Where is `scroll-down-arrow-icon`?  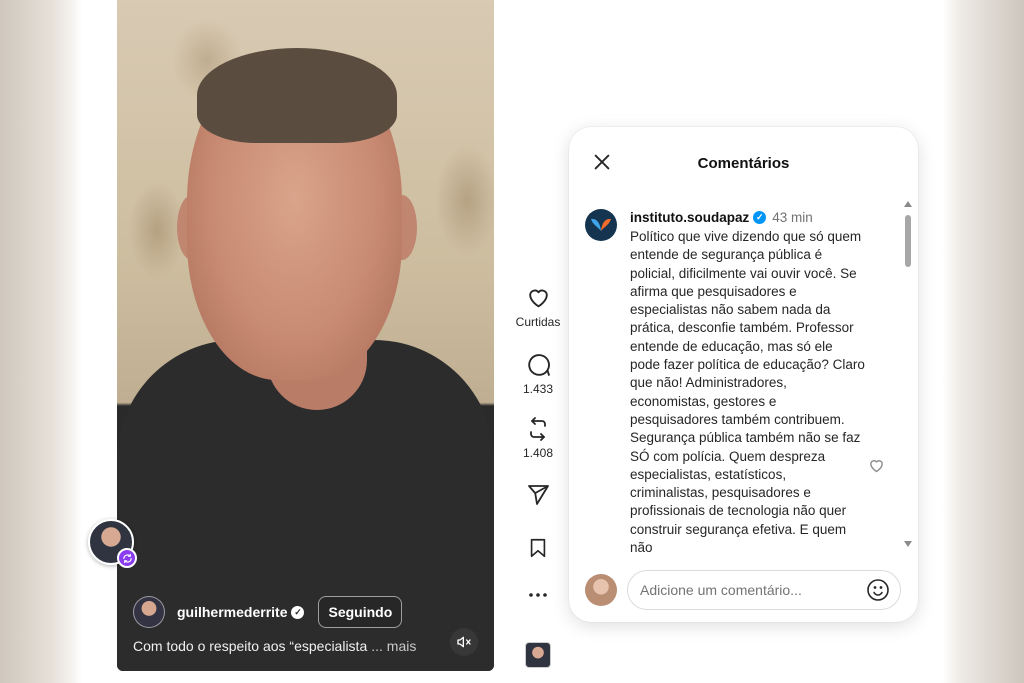 scroll-down-arrow-icon is located at coordinates (908, 544).